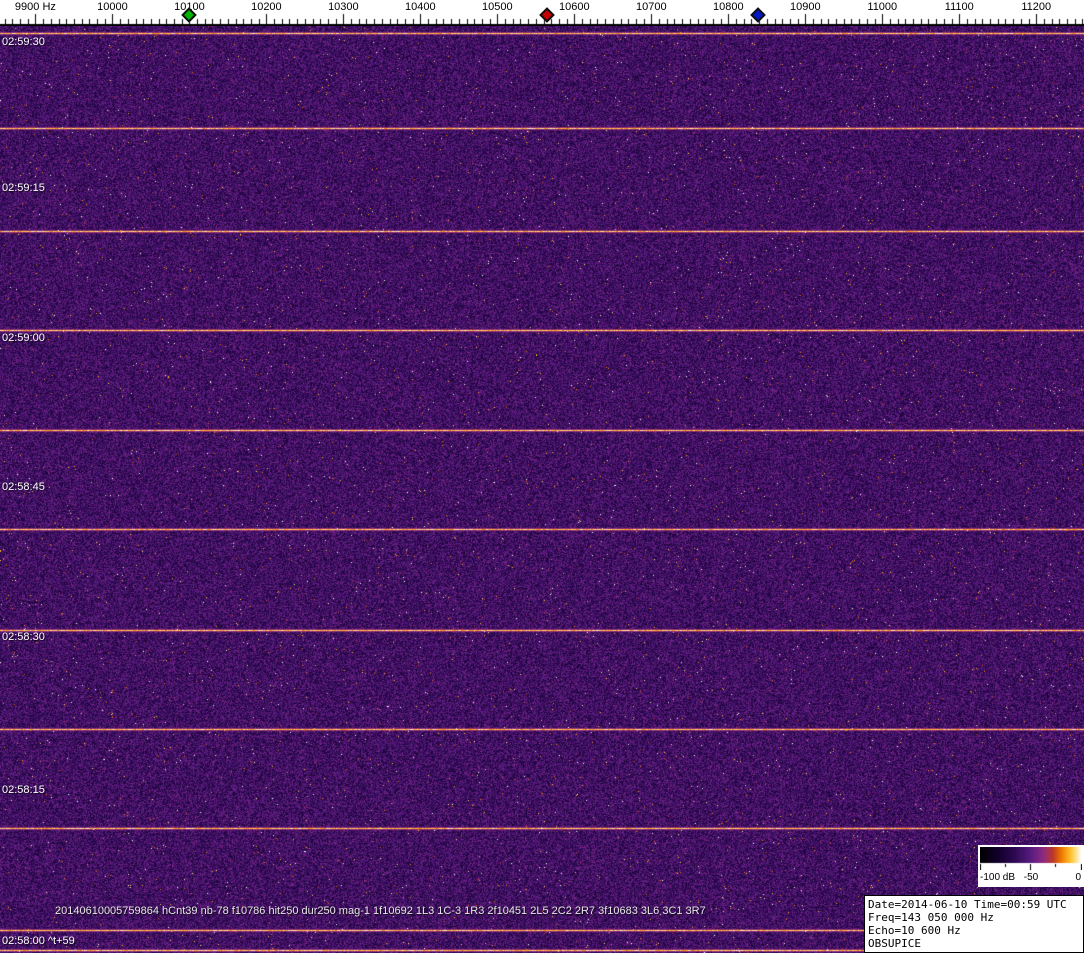 Image resolution: width=1084 pixels, height=953 pixels. What do you see at coordinates (23, 338) in the screenshot?
I see `time-label: 02:59:00` at bounding box center [23, 338].